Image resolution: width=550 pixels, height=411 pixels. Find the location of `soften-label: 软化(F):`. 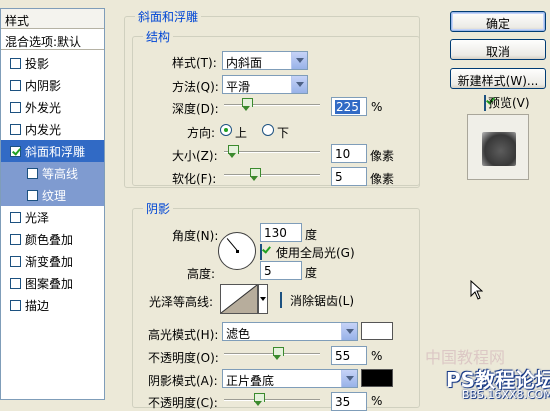

soften-label: 软化(F): is located at coordinates (194, 179).